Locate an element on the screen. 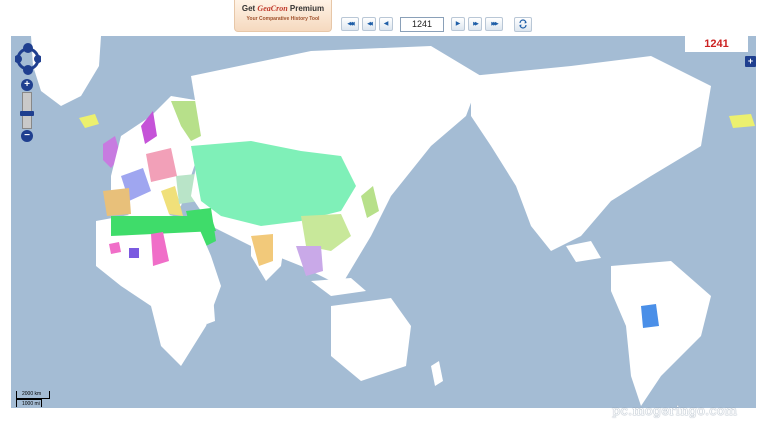 This screenshot has height=431, width=768. refresh-button is located at coordinates (523, 24).